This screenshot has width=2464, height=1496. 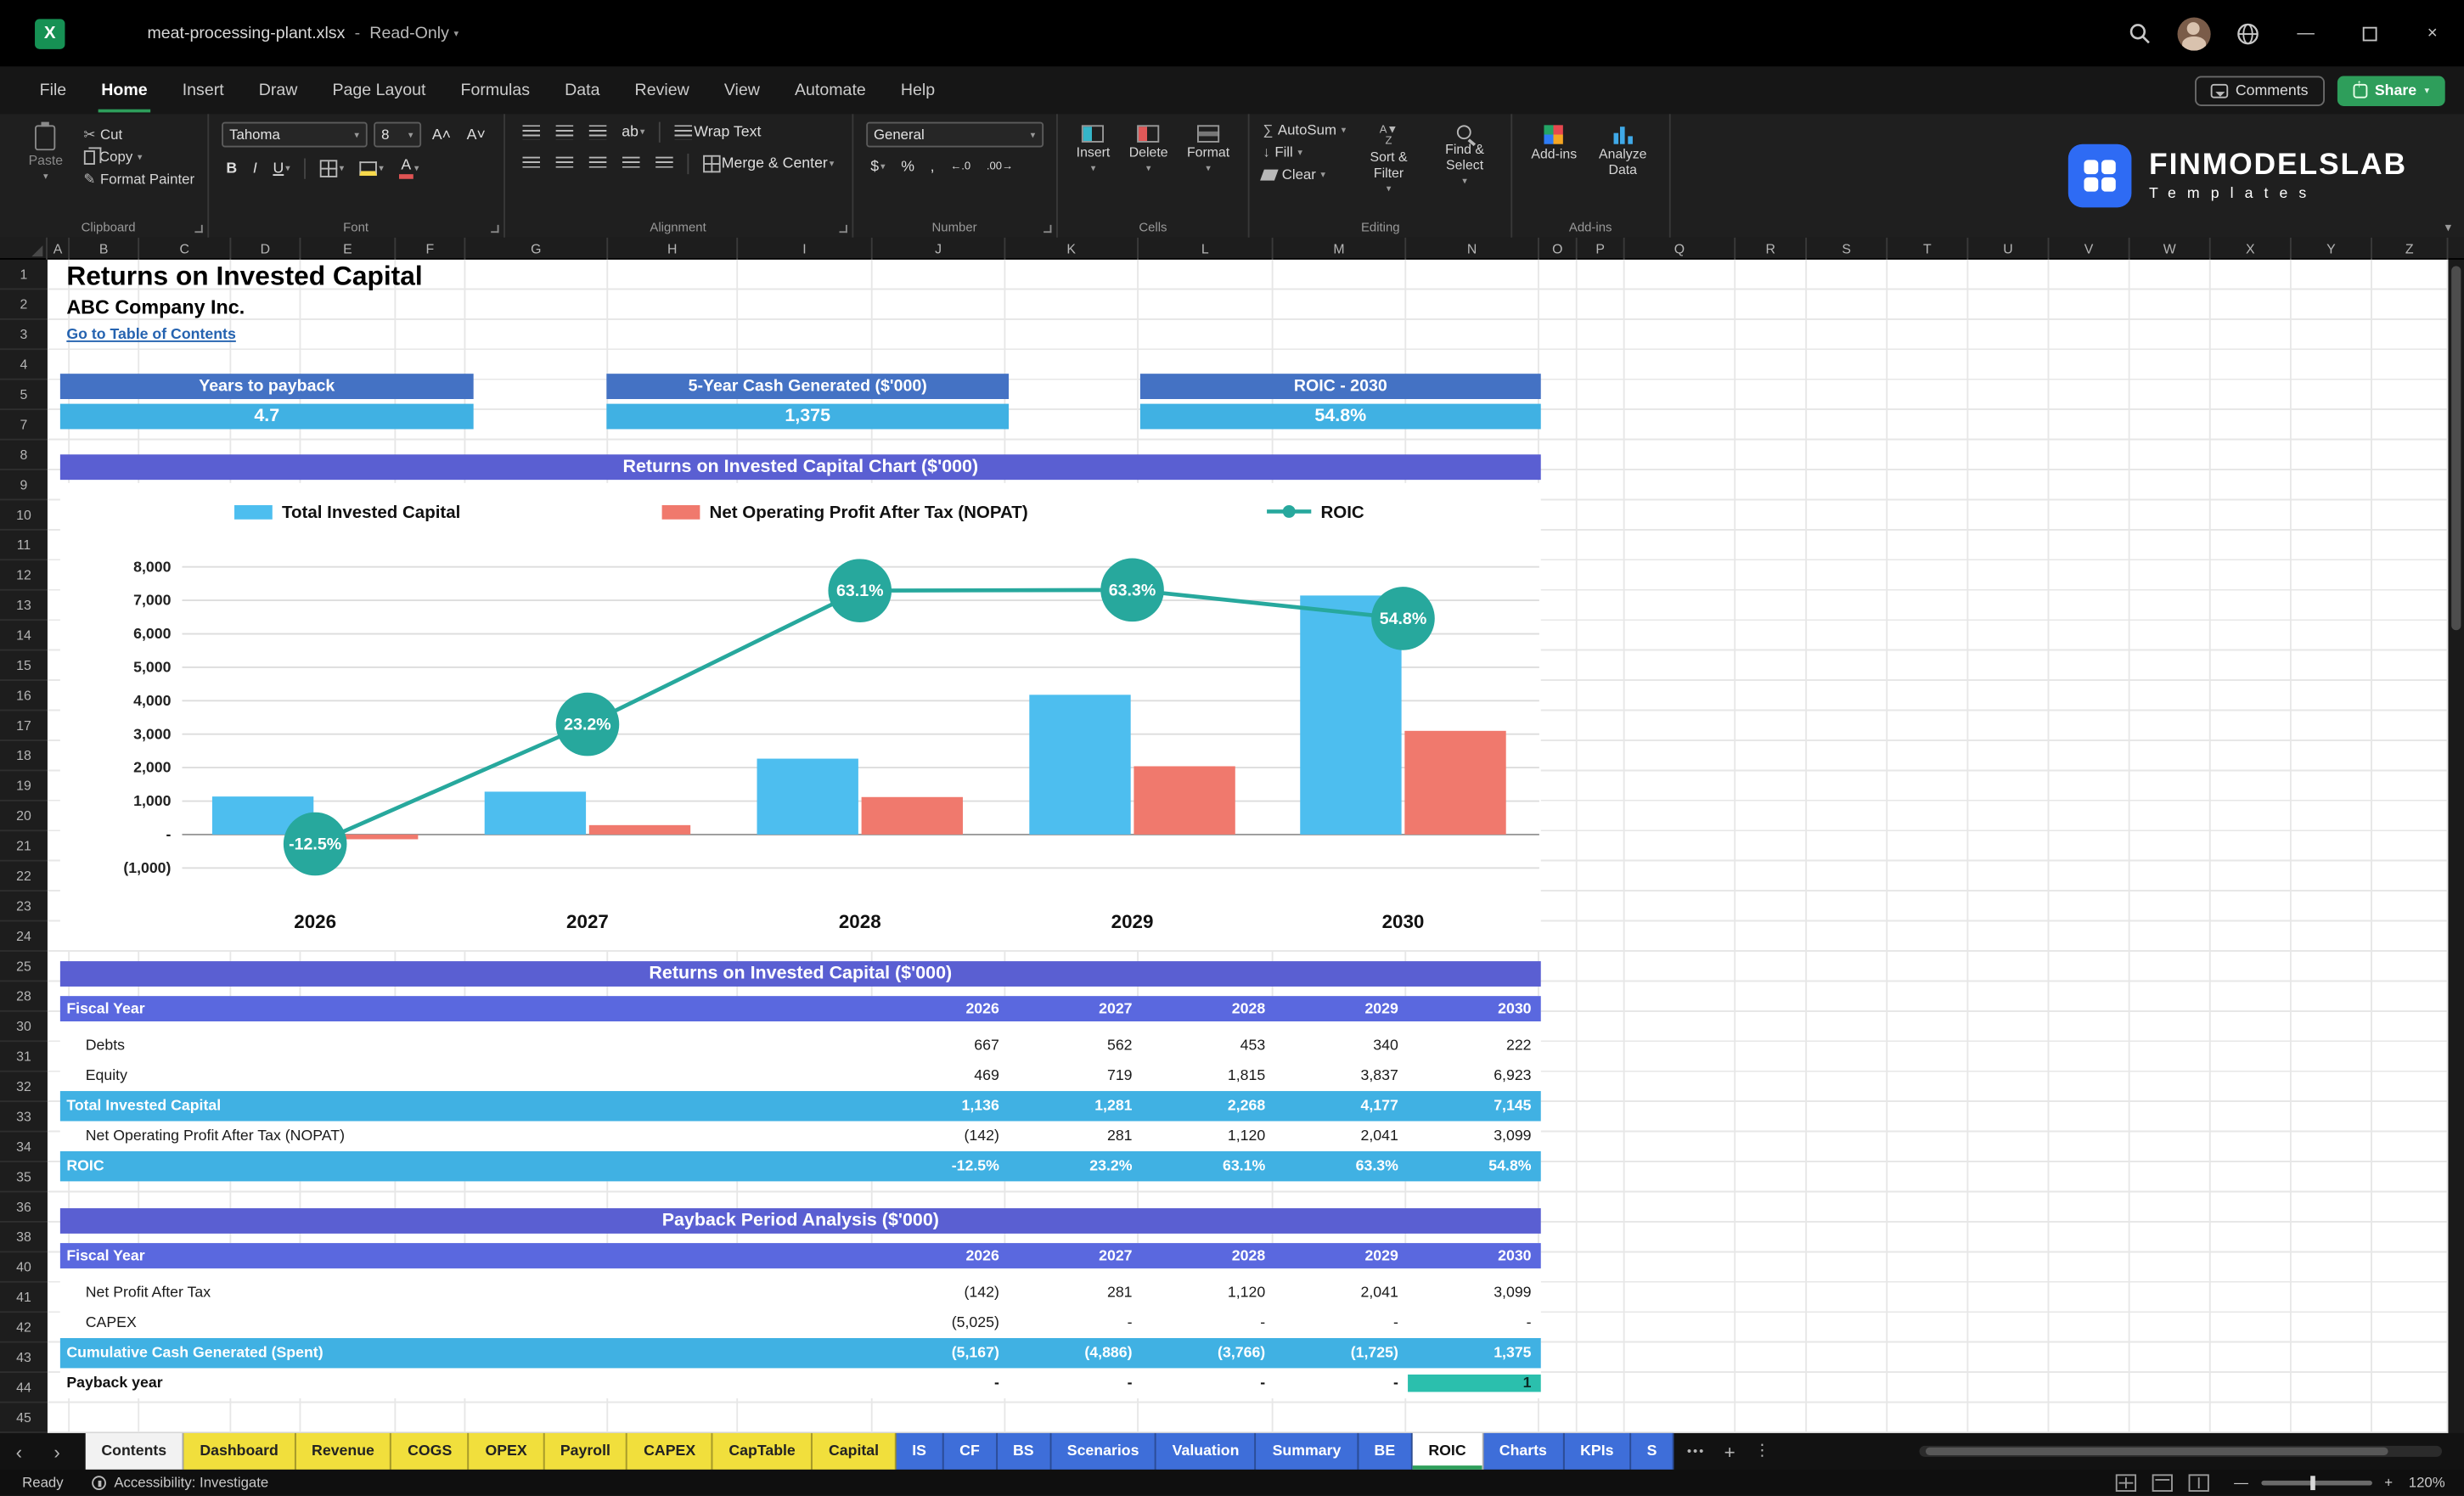 What do you see at coordinates (2156, 1451) in the screenshot?
I see `horizontal-scrollbar-thumb` at bounding box center [2156, 1451].